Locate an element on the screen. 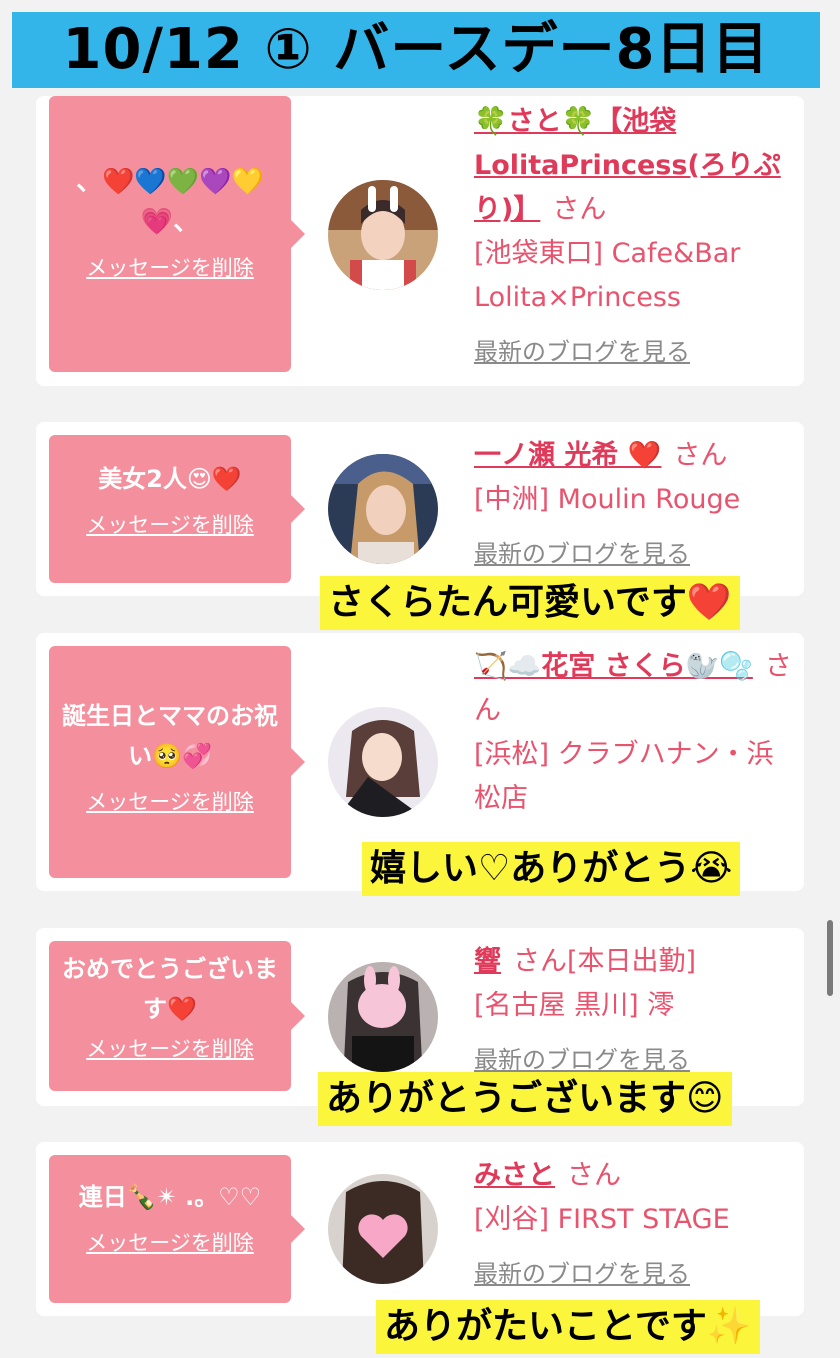 The width and height of the screenshot is (840, 1358). page-title-banner: 10/12 ① バースデー8日目 is located at coordinates (416, 50).